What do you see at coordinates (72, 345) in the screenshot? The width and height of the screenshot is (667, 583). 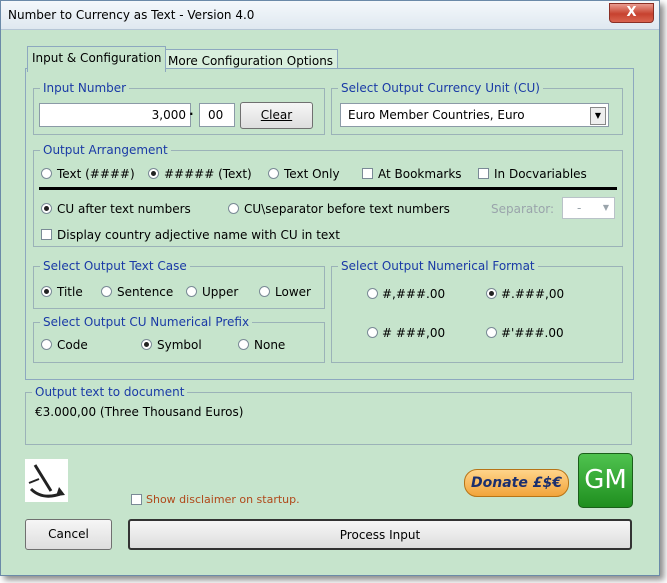 I see `code-label: Code` at bounding box center [72, 345].